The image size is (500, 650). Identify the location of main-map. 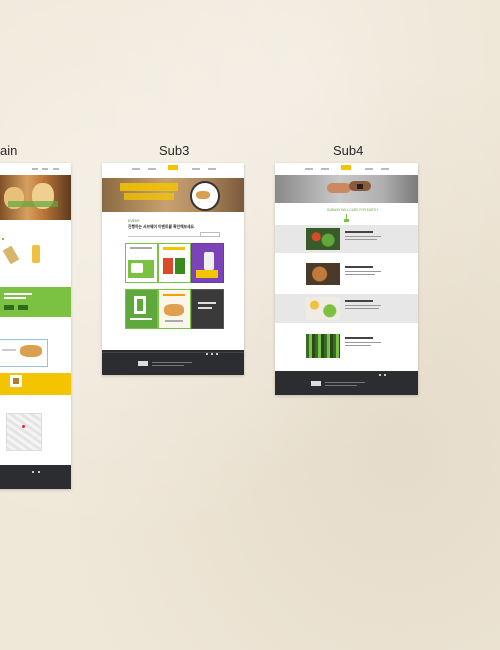
(24, 432).